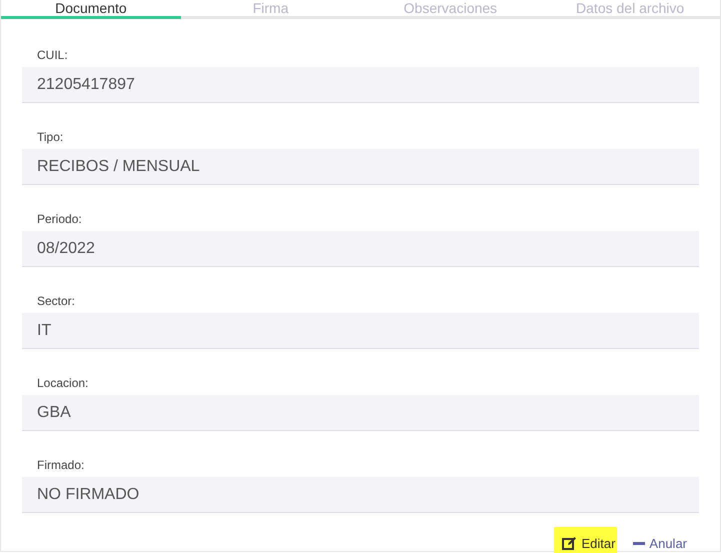  Describe the element at coordinates (639, 543) in the screenshot. I see `minus-icon` at that location.